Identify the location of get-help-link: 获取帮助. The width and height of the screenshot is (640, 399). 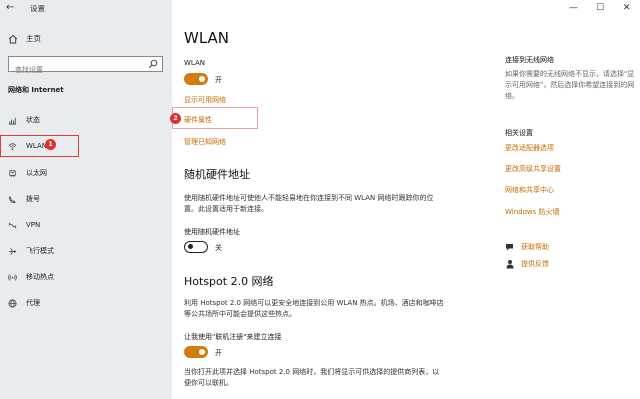
(535, 247).